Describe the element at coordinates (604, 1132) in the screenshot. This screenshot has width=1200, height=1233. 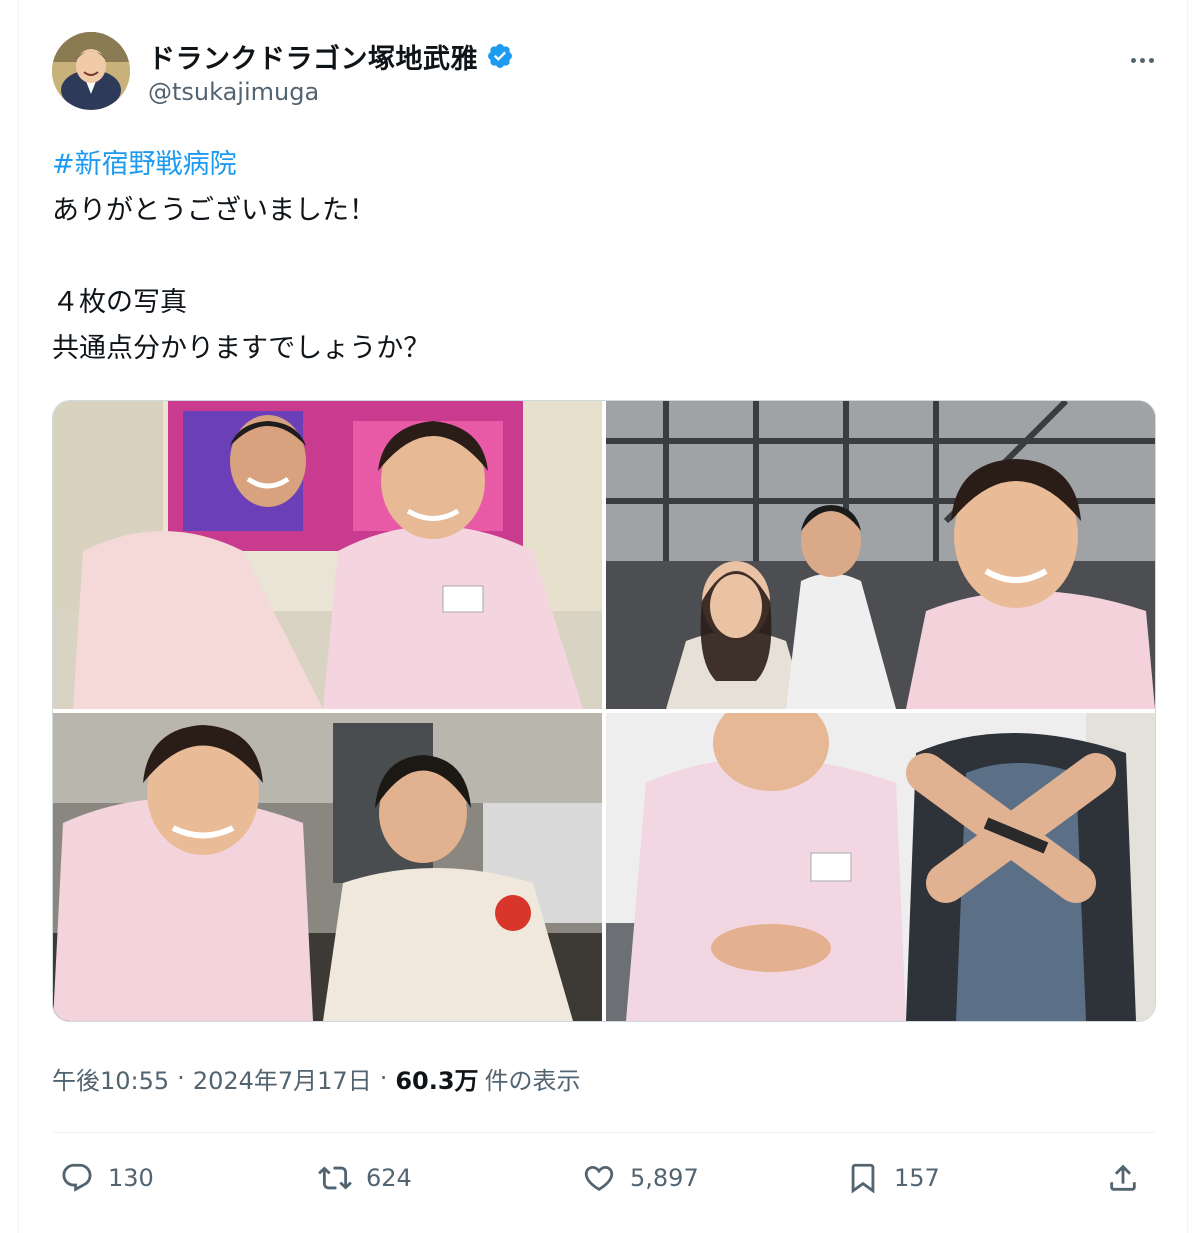
I see `divider` at that location.